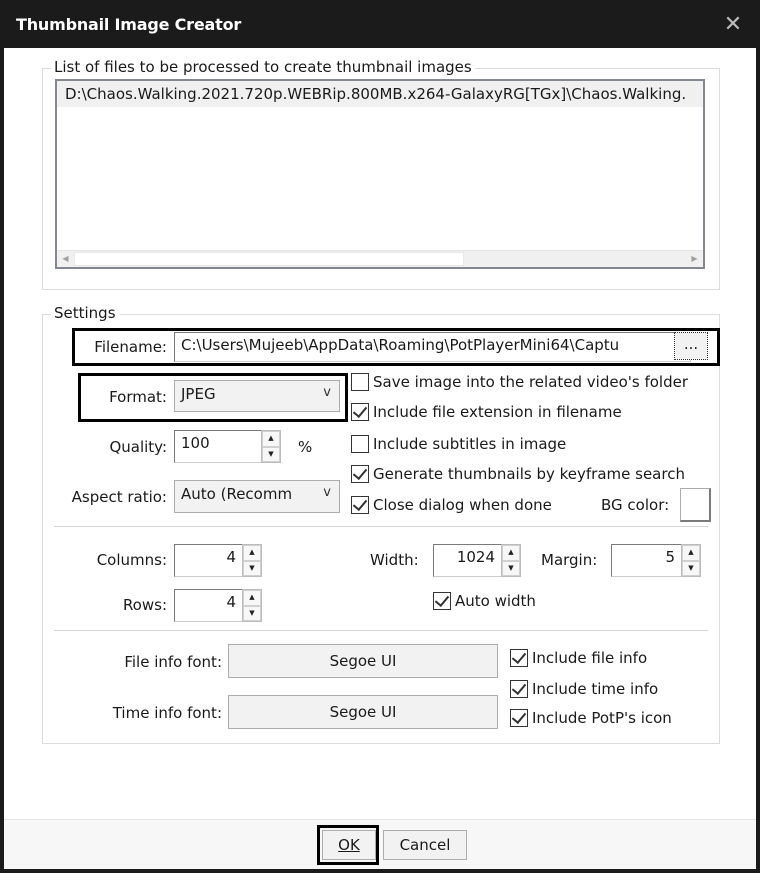 The image size is (760, 873). What do you see at coordinates (208, 560) in the screenshot?
I see `columns-input: 4` at bounding box center [208, 560].